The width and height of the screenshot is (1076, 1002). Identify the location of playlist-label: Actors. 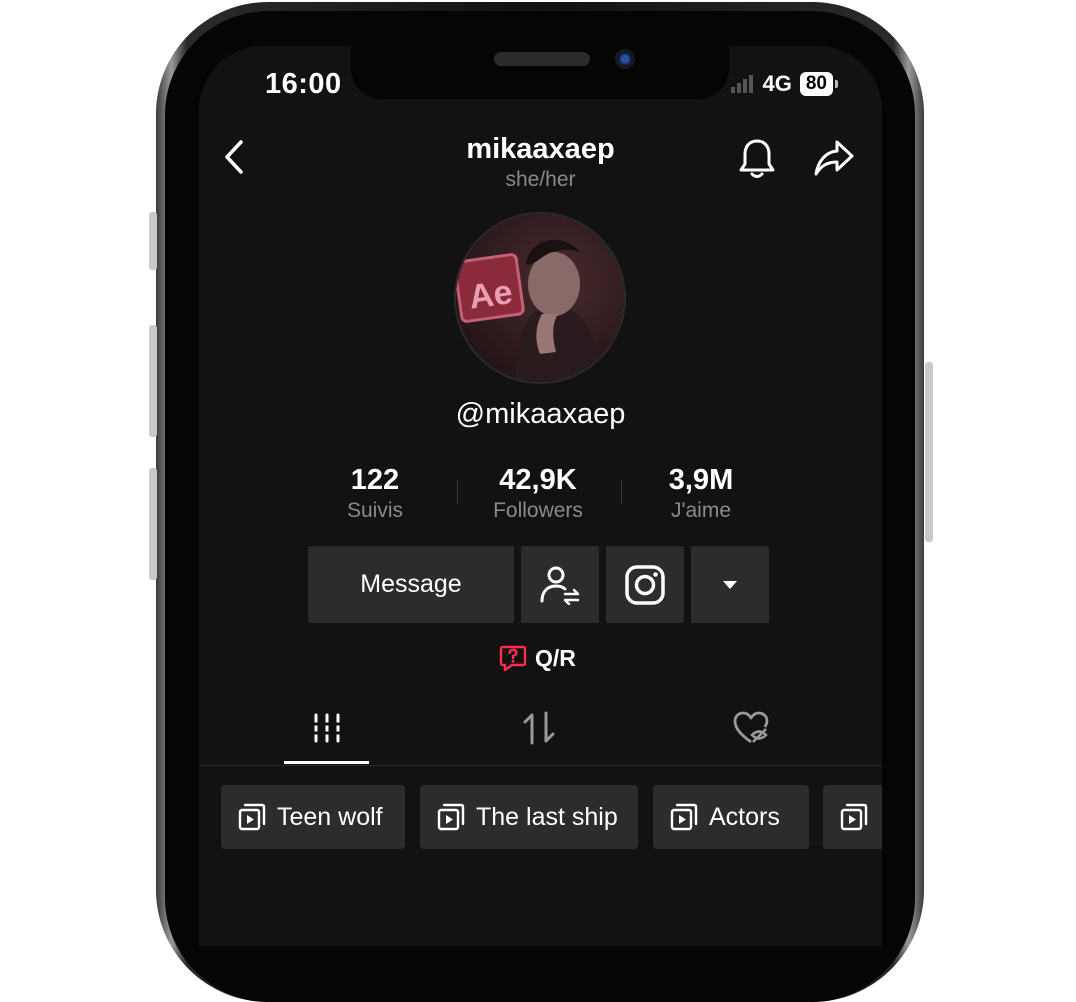
(744, 816).